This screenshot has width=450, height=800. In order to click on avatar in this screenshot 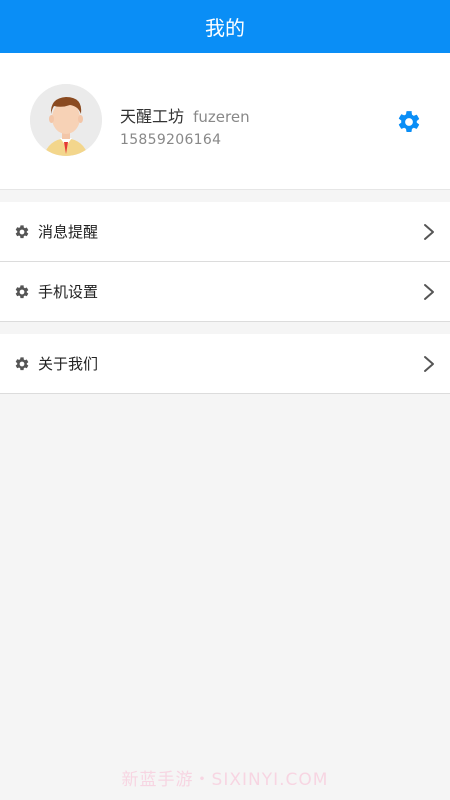, I will do `click(66, 120)`.